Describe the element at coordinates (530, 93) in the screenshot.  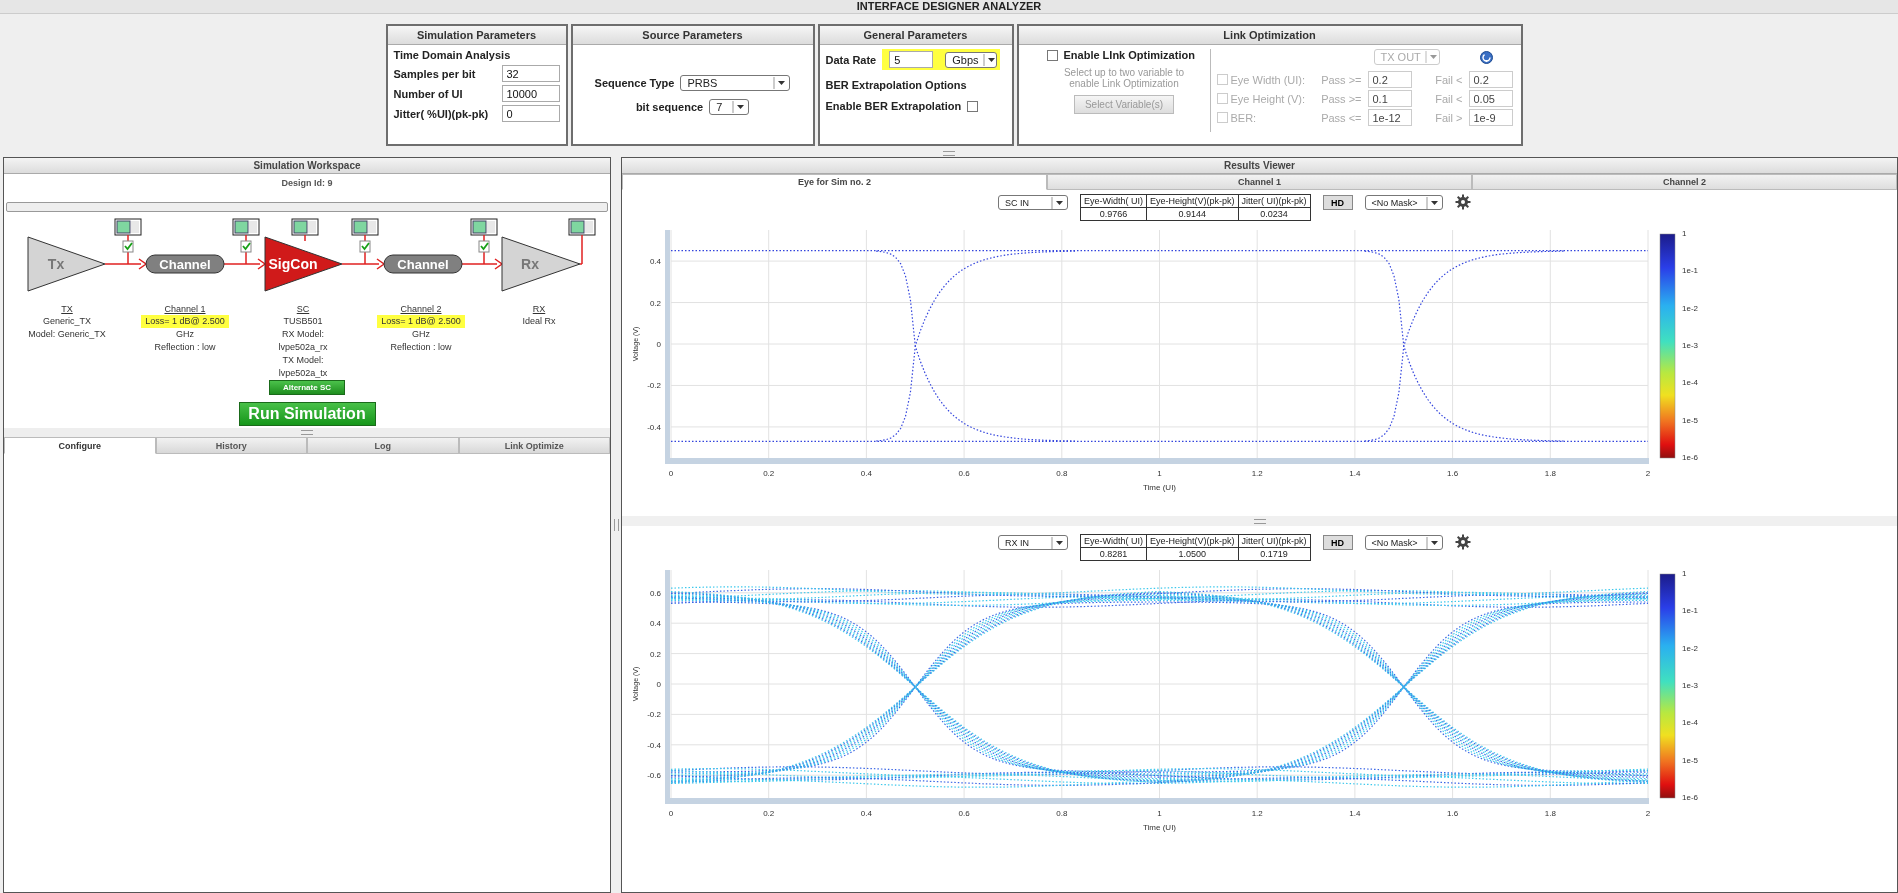
I see `input-field: 10000` at that location.